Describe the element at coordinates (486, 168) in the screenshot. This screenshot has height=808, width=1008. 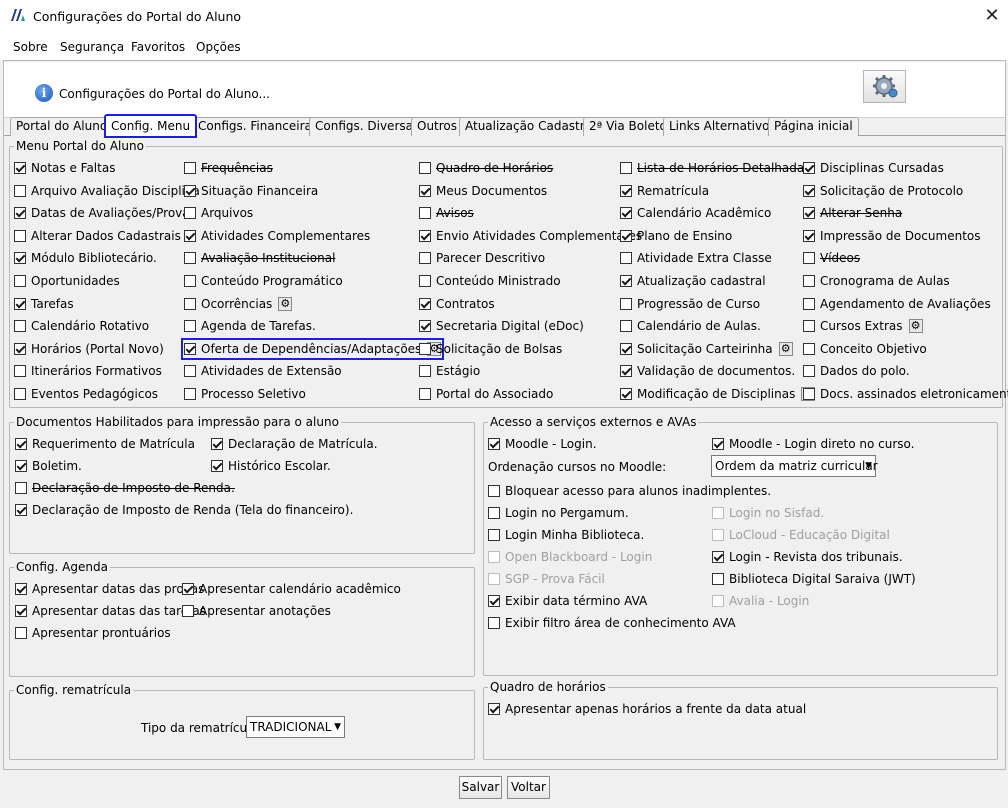
I see `checkbox-quadro-de-horarios: Quadro de Horários` at that location.